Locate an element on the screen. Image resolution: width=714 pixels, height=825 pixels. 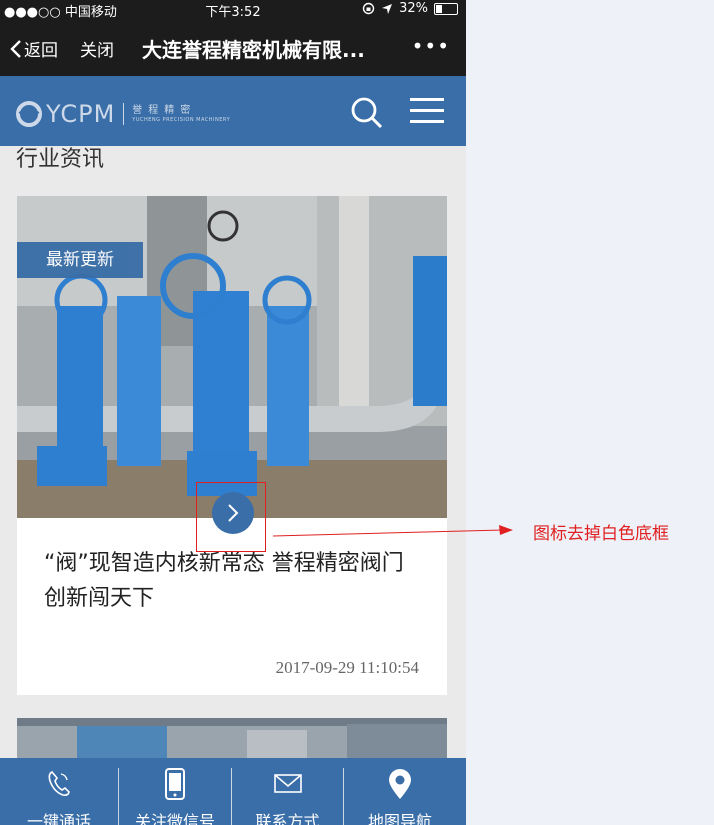
logo-subtitle: 誉程精密 YUCHENG PRECISION MACHINERY is located at coordinates (181, 114).